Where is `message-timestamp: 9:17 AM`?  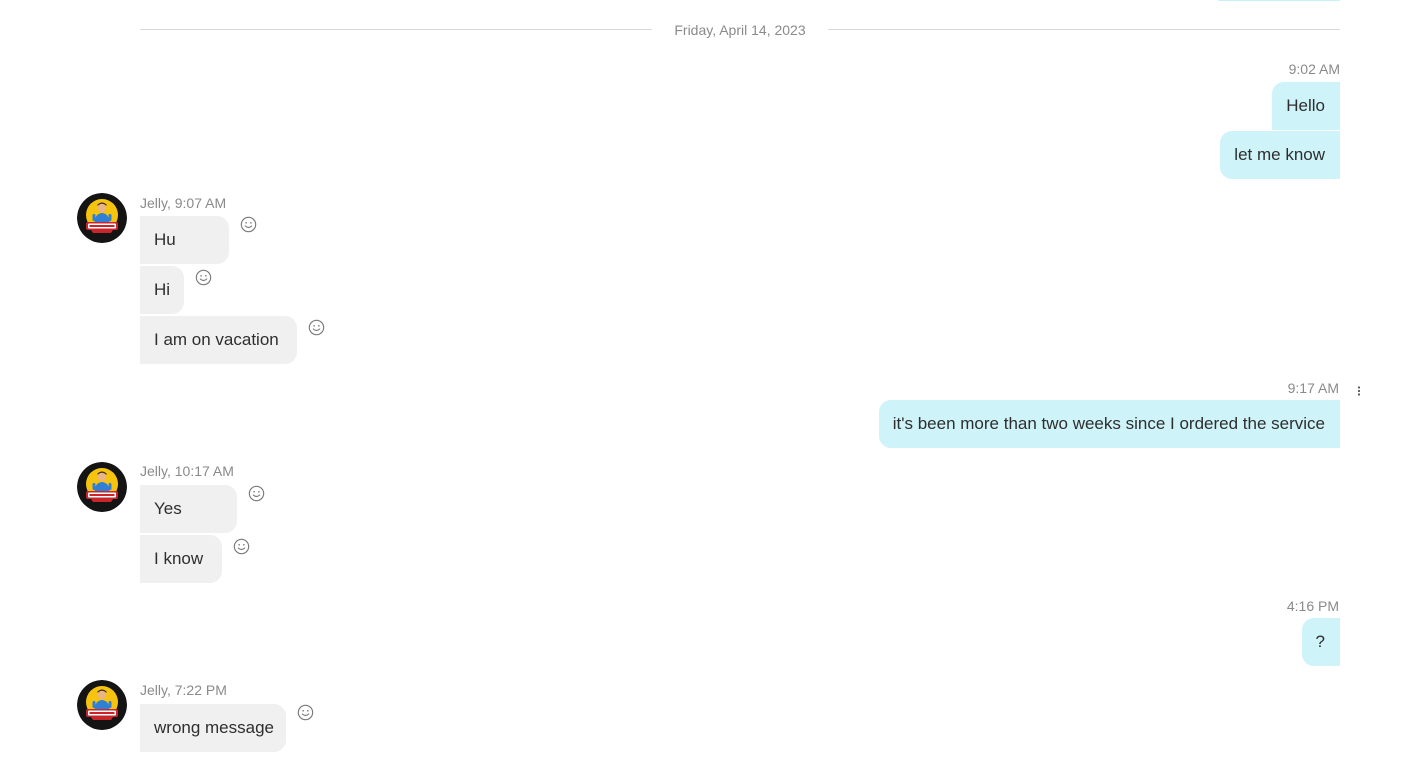
message-timestamp: 9:17 AM is located at coordinates (1313, 388).